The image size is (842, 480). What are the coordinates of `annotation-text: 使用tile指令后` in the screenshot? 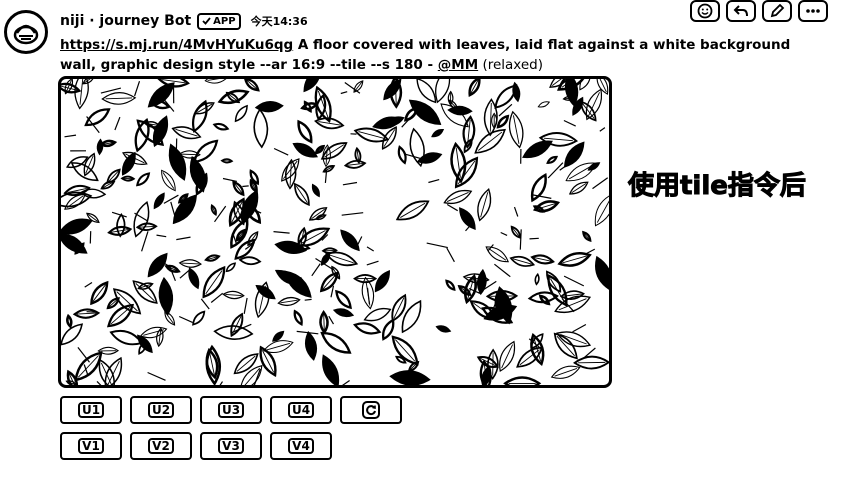 It's located at (717, 186).